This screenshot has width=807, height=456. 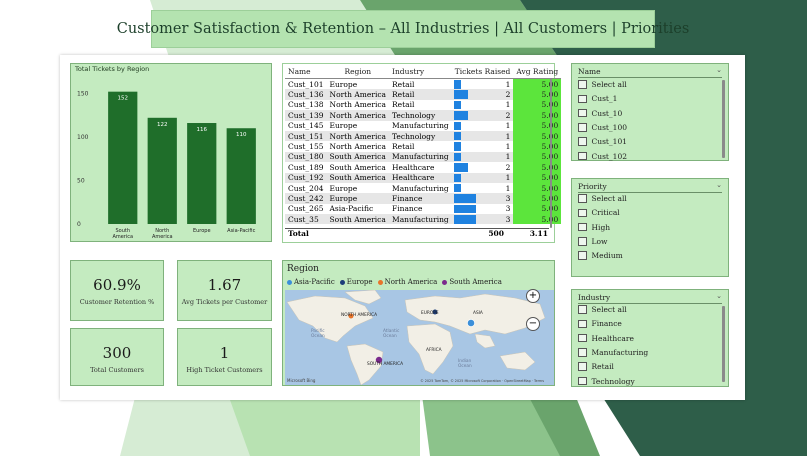 What do you see at coordinates (602, 127) in the screenshot?
I see `slicer-option: Cust_100` at bounding box center [602, 127].